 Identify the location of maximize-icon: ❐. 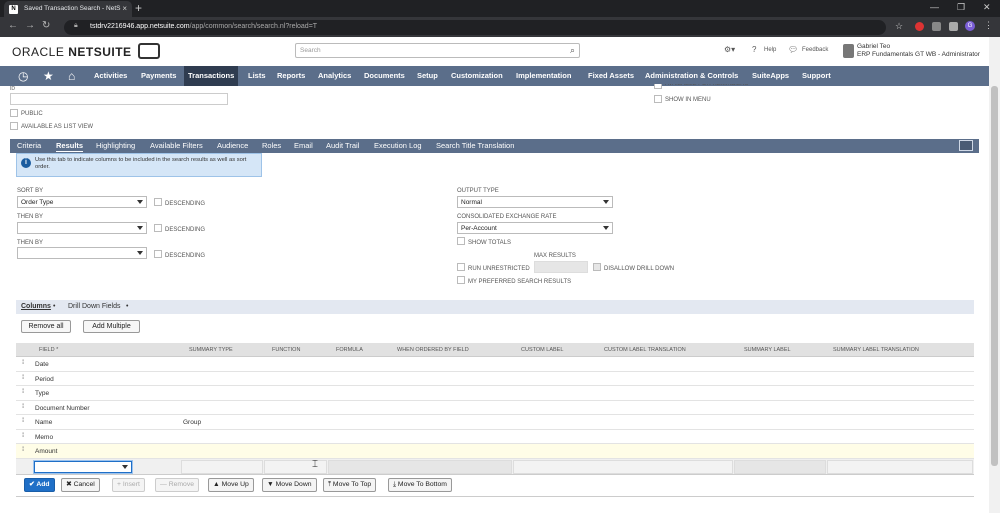
(961, 7).